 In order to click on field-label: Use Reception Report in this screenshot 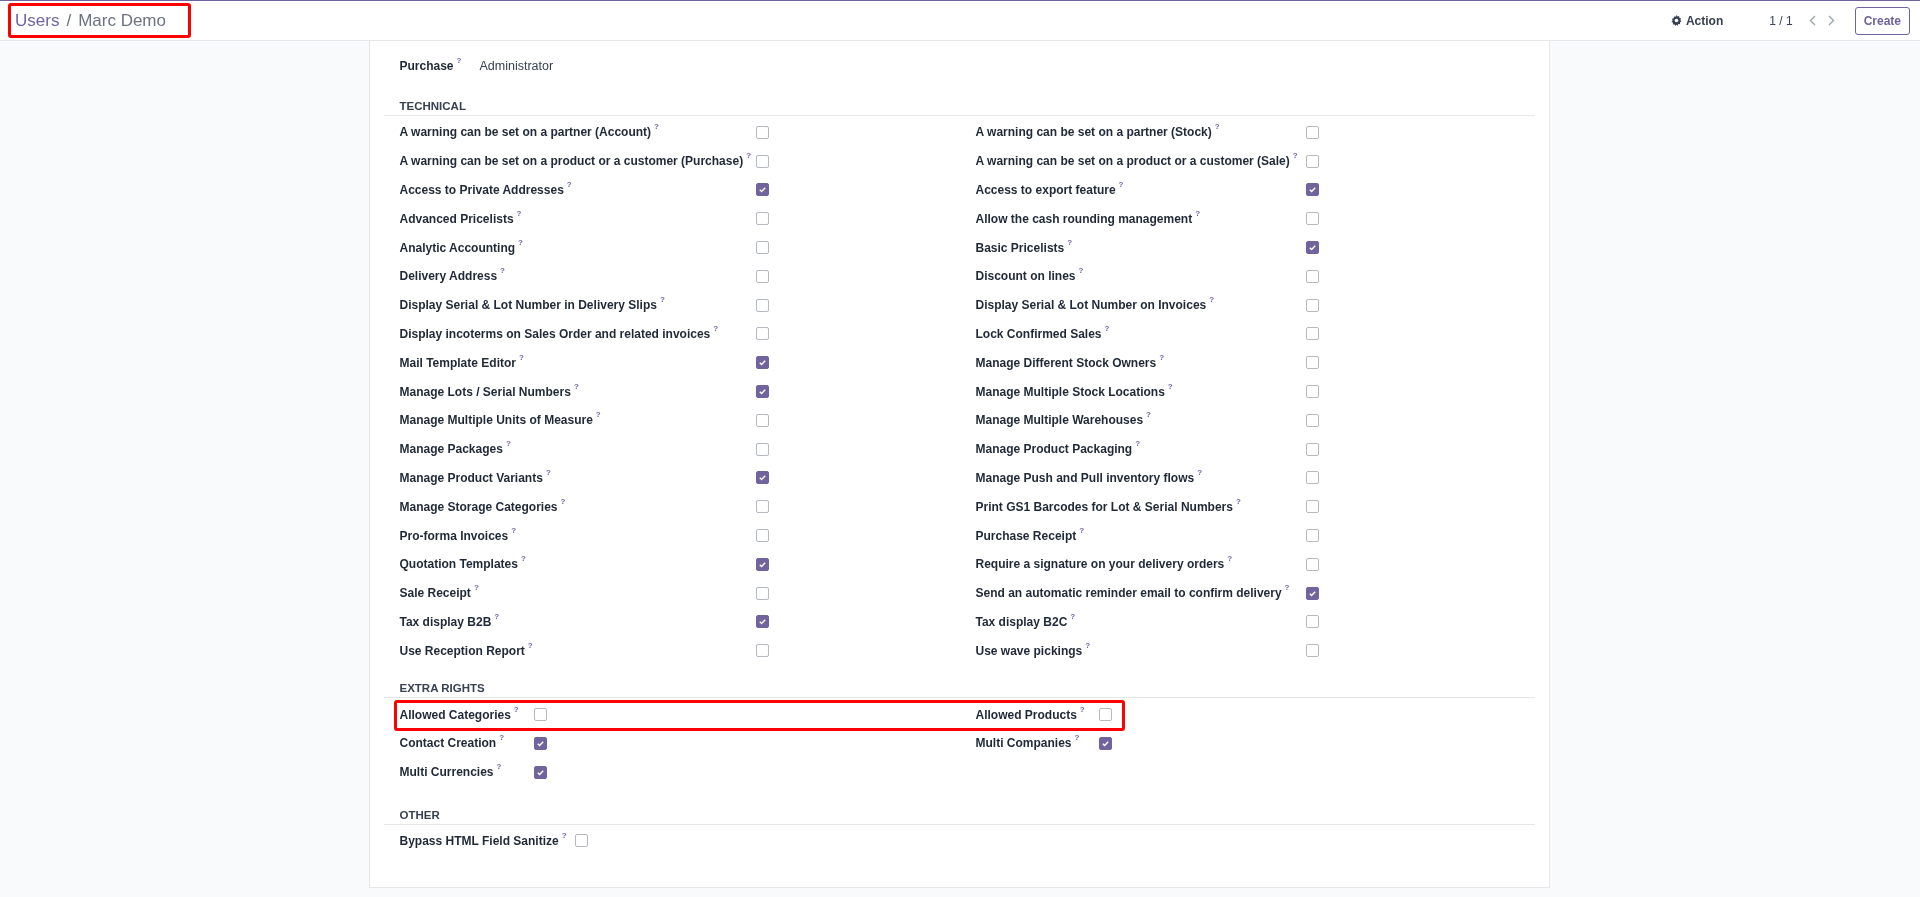, I will do `click(462, 650)`.